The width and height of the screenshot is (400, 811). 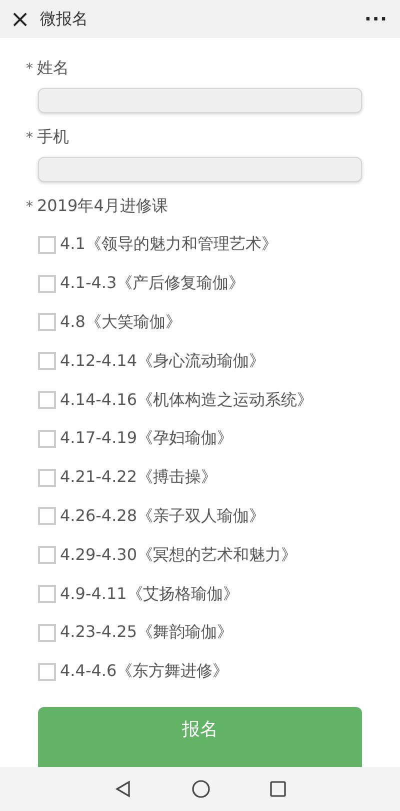 What do you see at coordinates (201, 789) in the screenshot?
I see `home-icon` at bounding box center [201, 789].